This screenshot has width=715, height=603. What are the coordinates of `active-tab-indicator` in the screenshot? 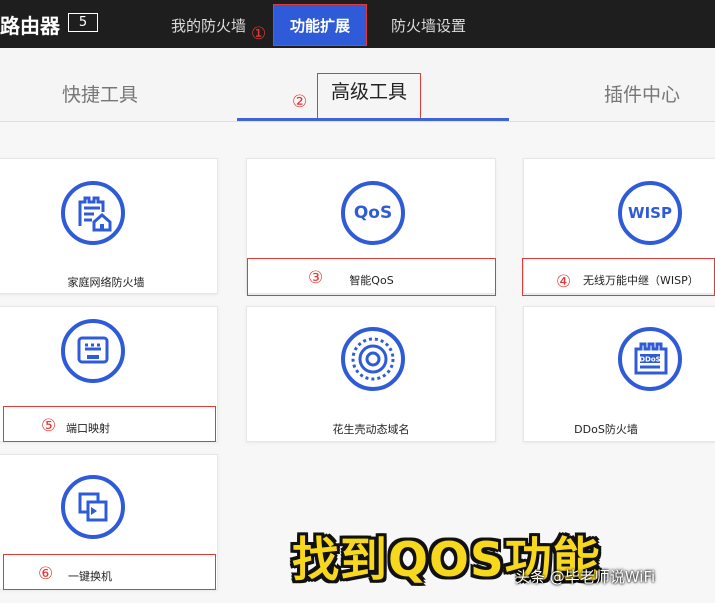 It's located at (373, 119).